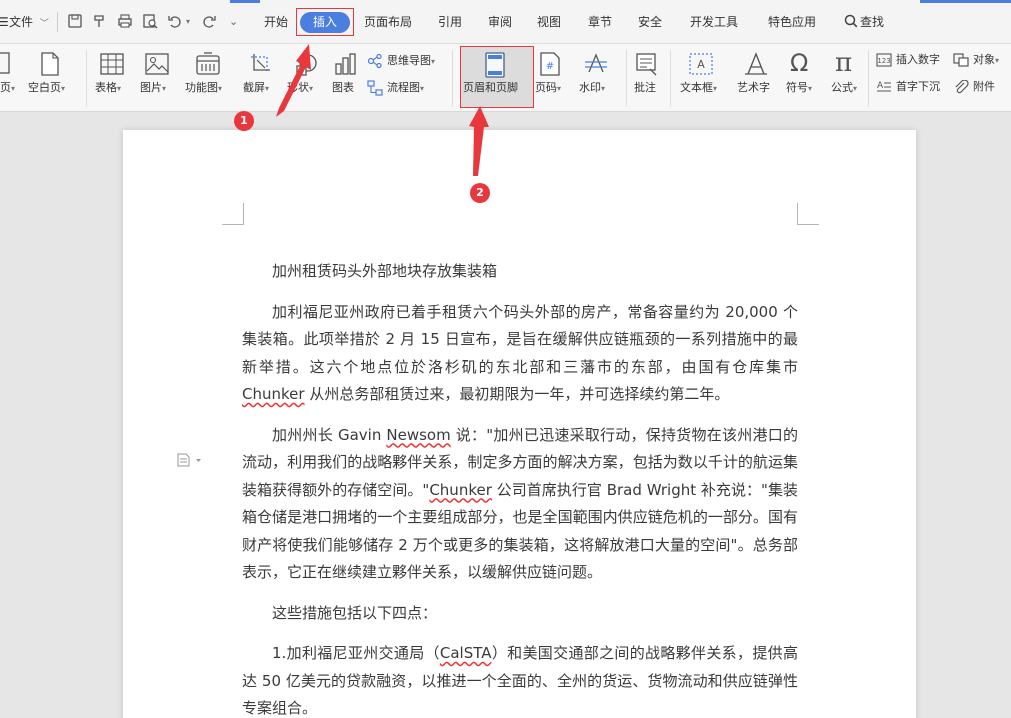  What do you see at coordinates (851, 21) in the screenshot?
I see `search-icon` at bounding box center [851, 21].